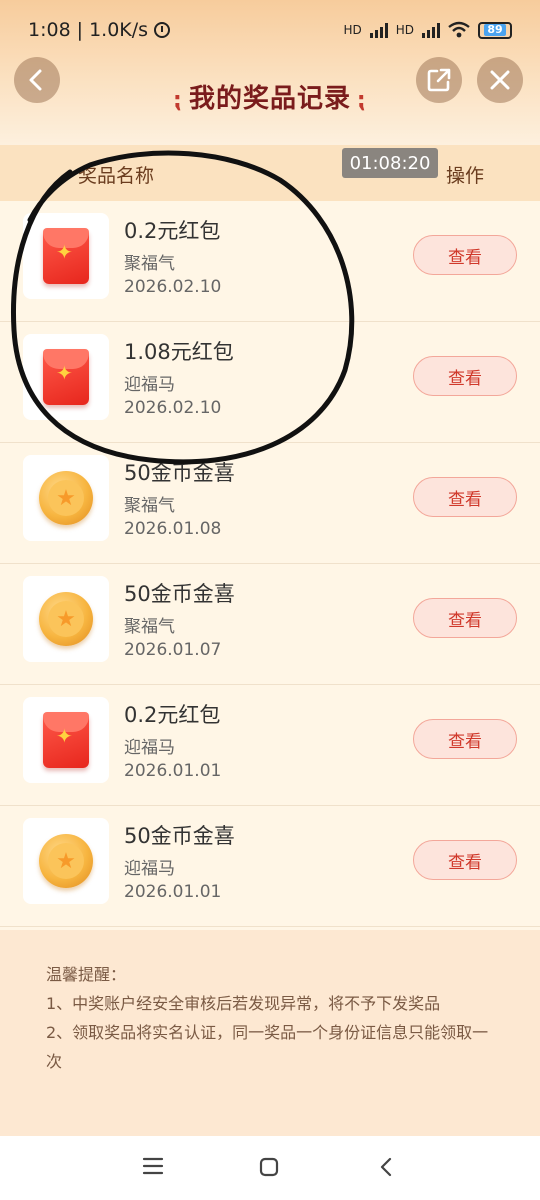  I want to click on prize-date: 2026.01.08, so click(173, 529).